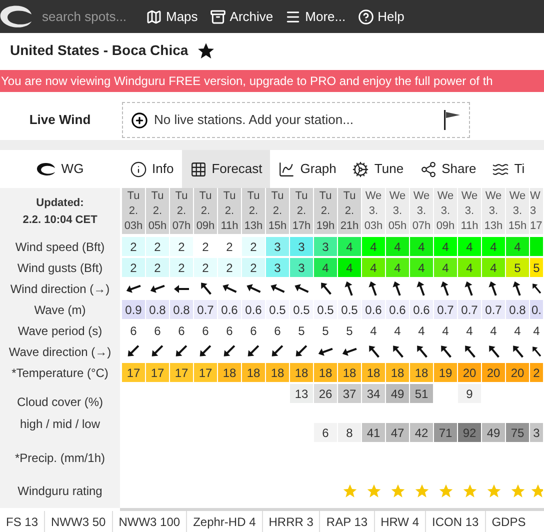 This screenshot has height=532, width=544. Describe the element at coordinates (397, 432) in the screenshot. I see `table-cell: 47` at that location.